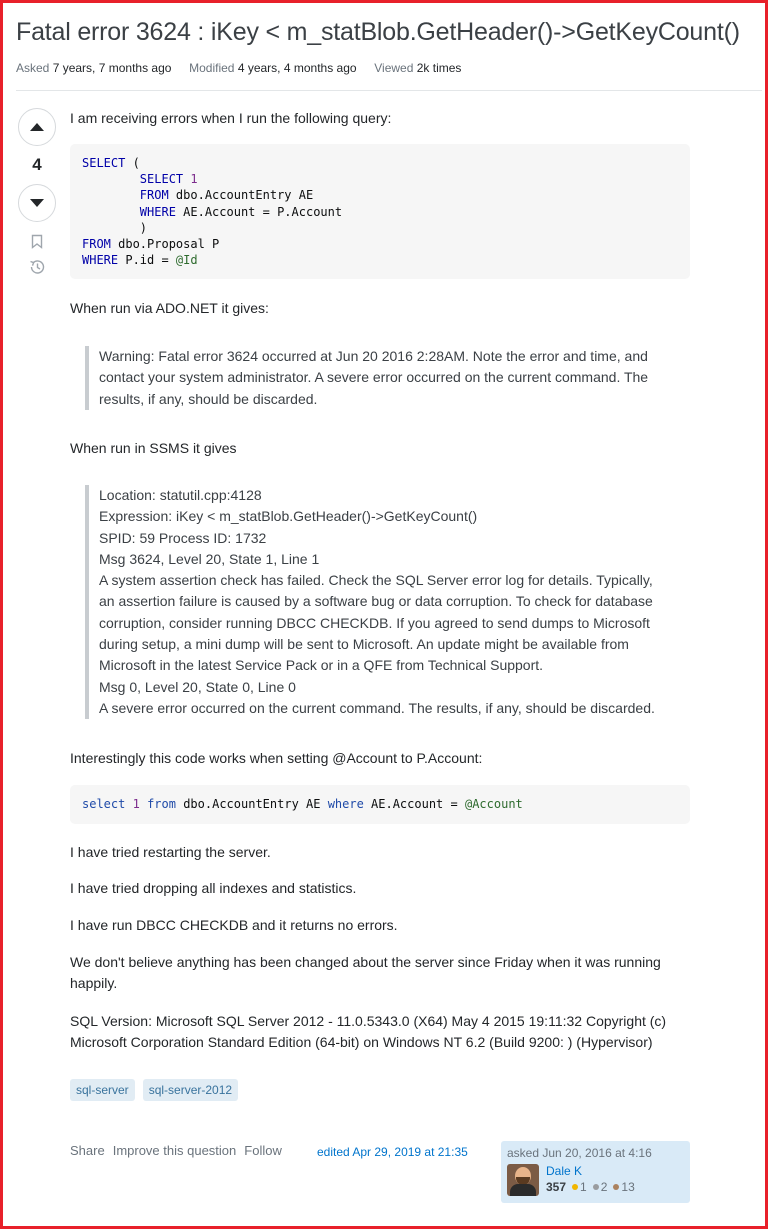  What do you see at coordinates (590, 1171) in the screenshot?
I see `owner-name-link: Dale K` at bounding box center [590, 1171].